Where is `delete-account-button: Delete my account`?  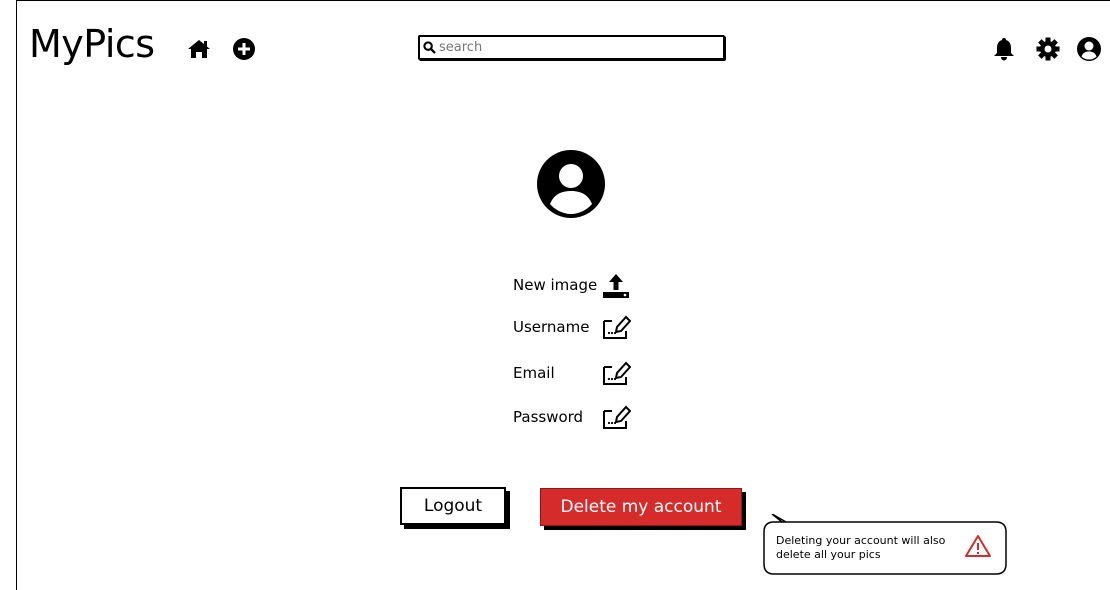 delete-account-button: Delete my account is located at coordinates (641, 507).